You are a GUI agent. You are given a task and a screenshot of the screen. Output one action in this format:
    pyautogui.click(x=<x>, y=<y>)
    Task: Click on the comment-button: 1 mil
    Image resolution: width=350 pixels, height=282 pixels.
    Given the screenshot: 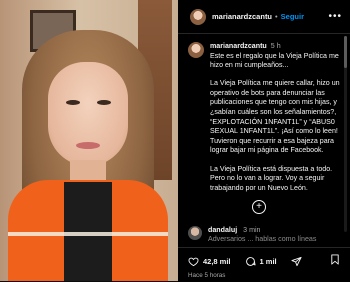 What is the action you would take?
    pyautogui.click(x=261, y=261)
    